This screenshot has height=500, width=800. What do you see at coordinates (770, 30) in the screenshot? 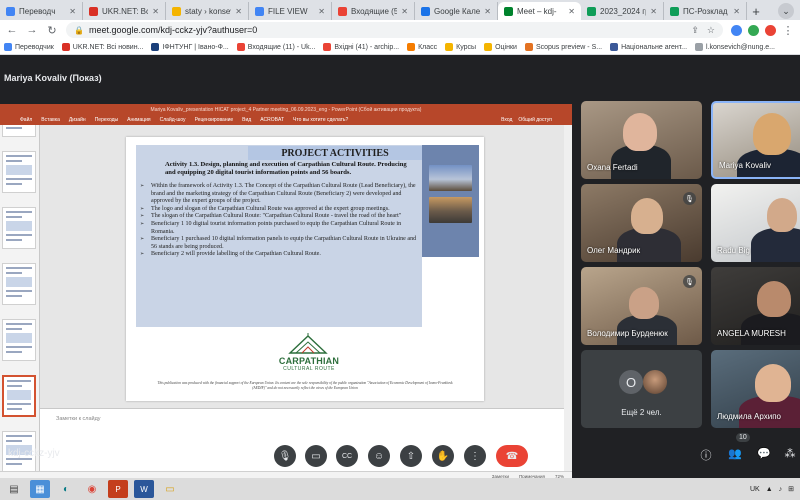
I see `profile-avatar` at bounding box center [770, 30].